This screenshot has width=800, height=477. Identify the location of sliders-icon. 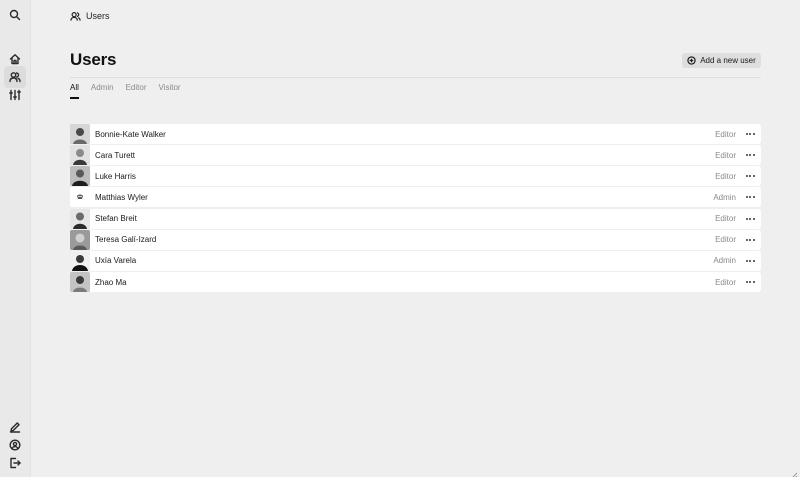
(15, 95).